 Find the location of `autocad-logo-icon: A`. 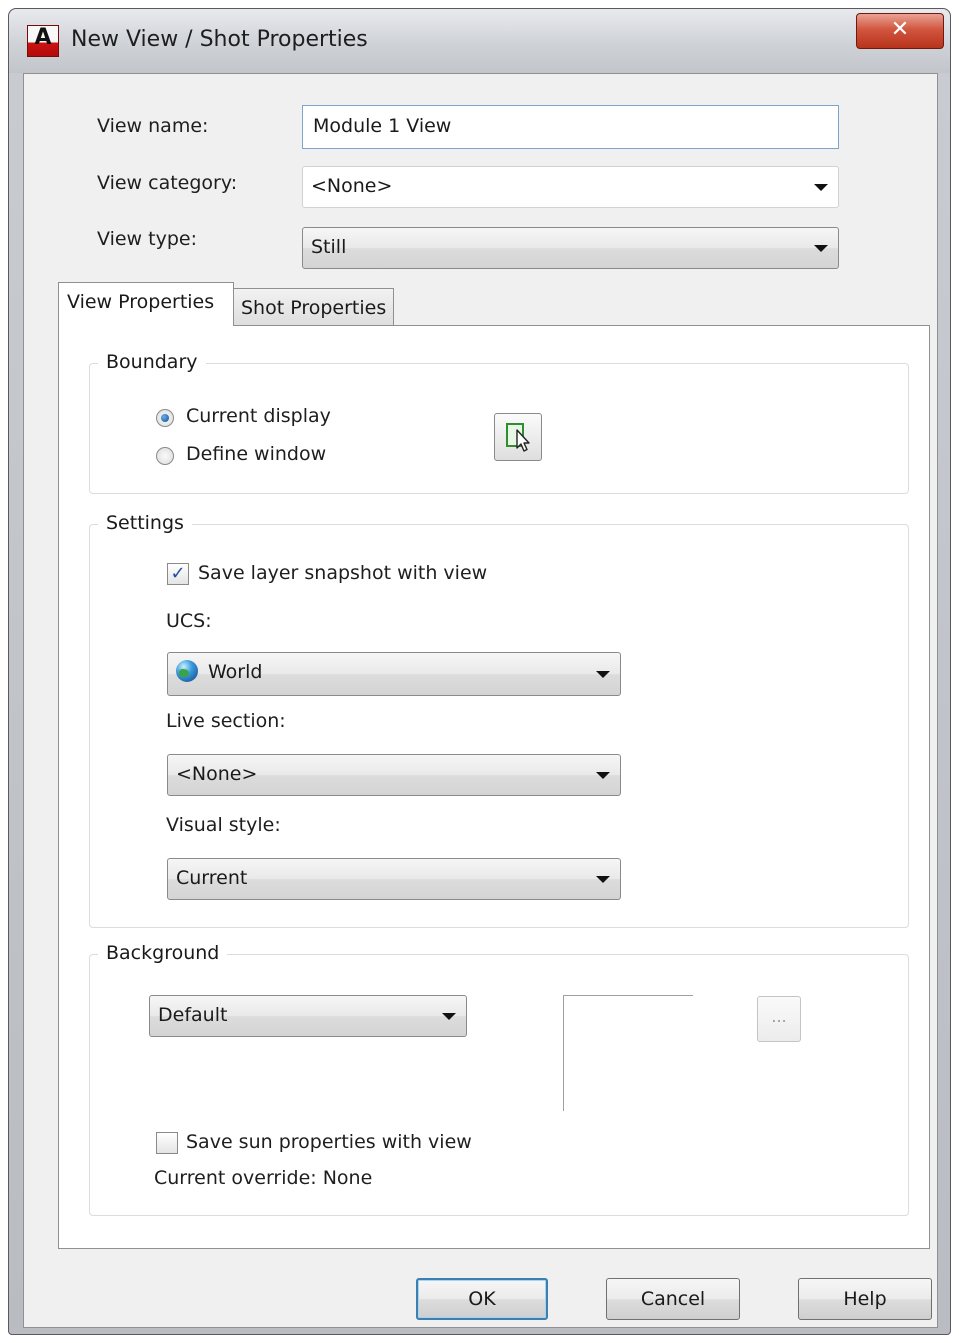

autocad-logo-icon: A is located at coordinates (43, 41).